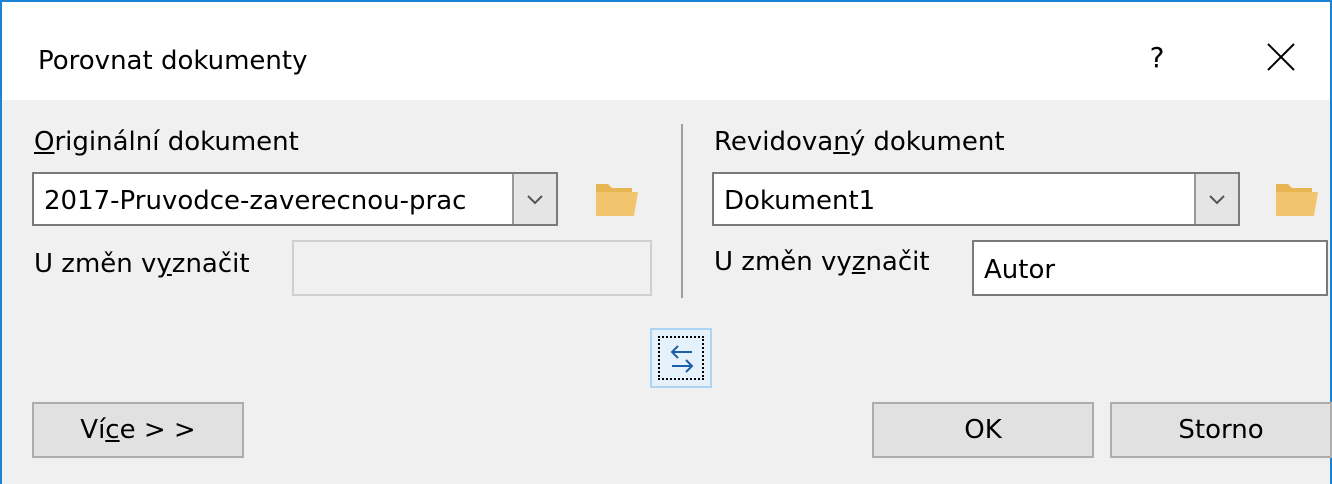 The height and width of the screenshot is (484, 1332). What do you see at coordinates (800, 201) in the screenshot?
I see `revised-document-value: Dokument1` at bounding box center [800, 201].